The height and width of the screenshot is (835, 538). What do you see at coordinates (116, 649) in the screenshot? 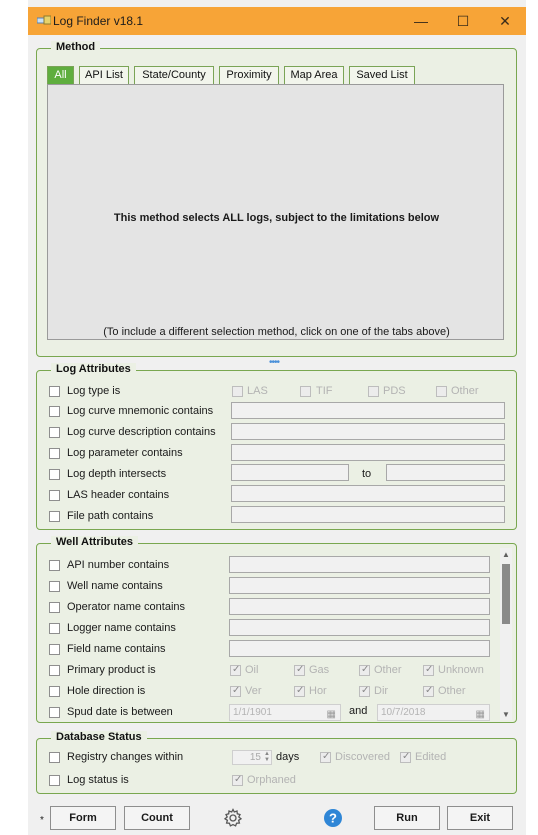
I see `field-name-label: Field name contains` at bounding box center [116, 649].